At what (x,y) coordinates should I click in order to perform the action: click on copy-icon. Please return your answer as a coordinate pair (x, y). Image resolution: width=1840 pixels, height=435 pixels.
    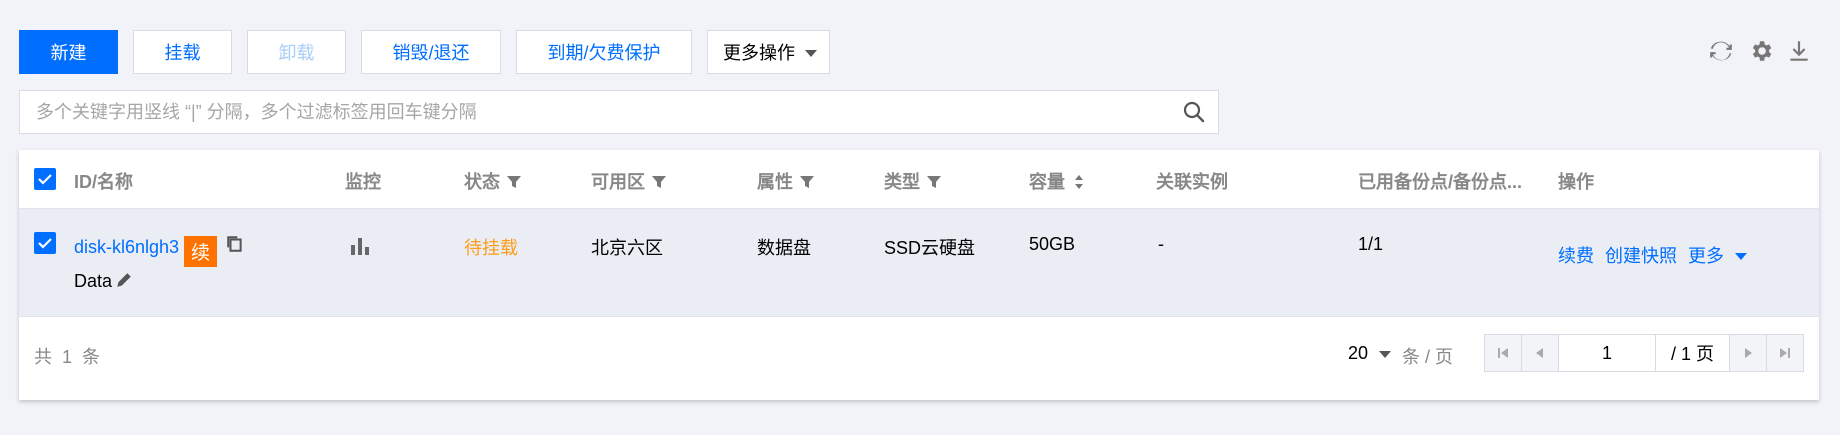
    Looking at the image, I should click on (235, 244).